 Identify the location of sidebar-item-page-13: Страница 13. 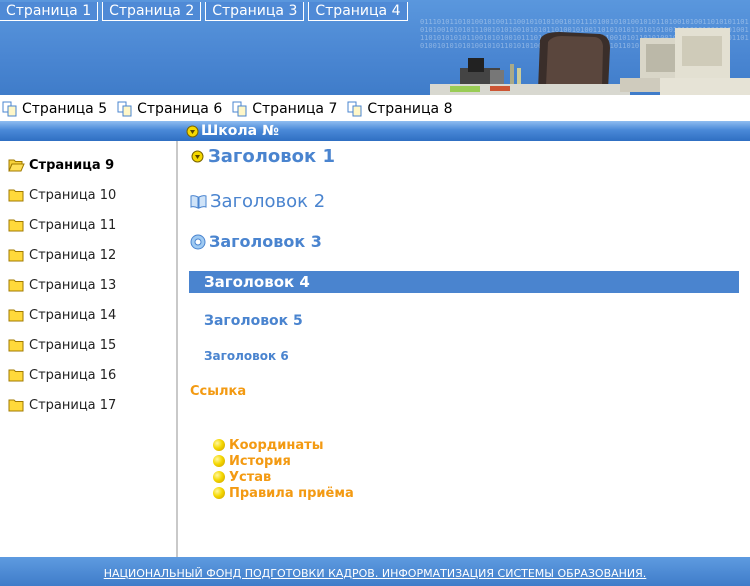
(62, 285).